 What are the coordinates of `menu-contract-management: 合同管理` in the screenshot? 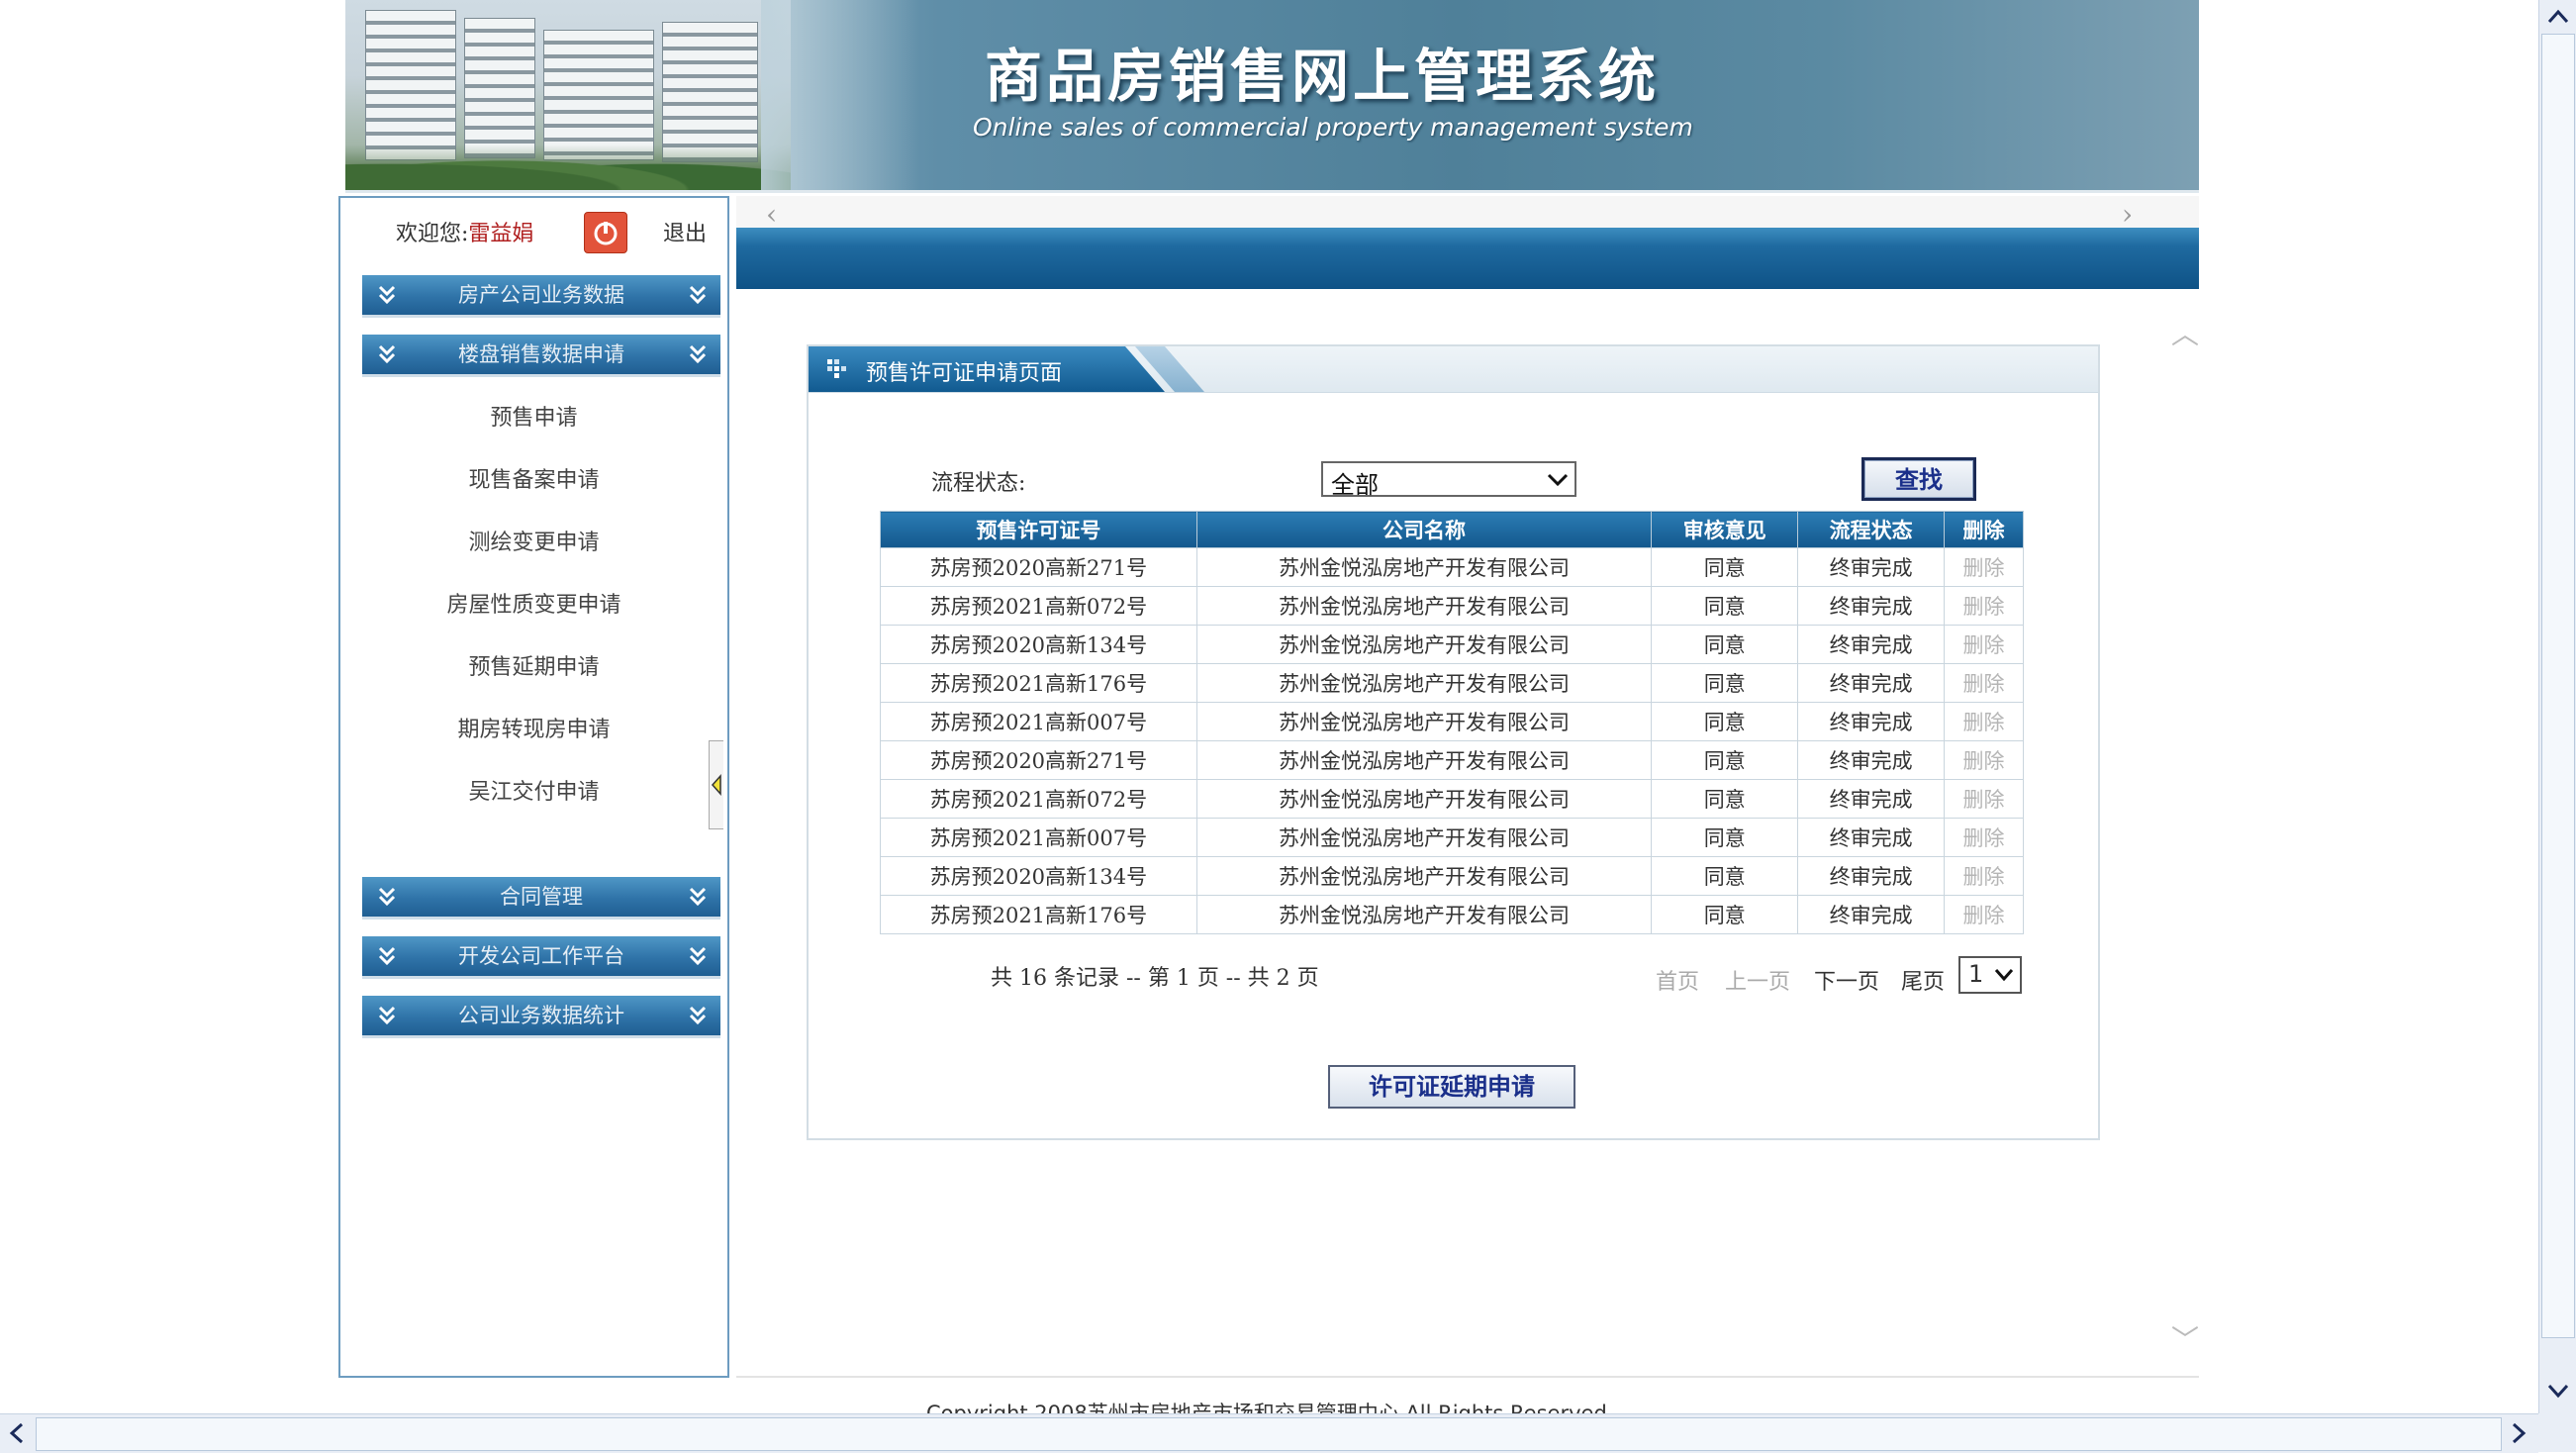 It's located at (541, 898).